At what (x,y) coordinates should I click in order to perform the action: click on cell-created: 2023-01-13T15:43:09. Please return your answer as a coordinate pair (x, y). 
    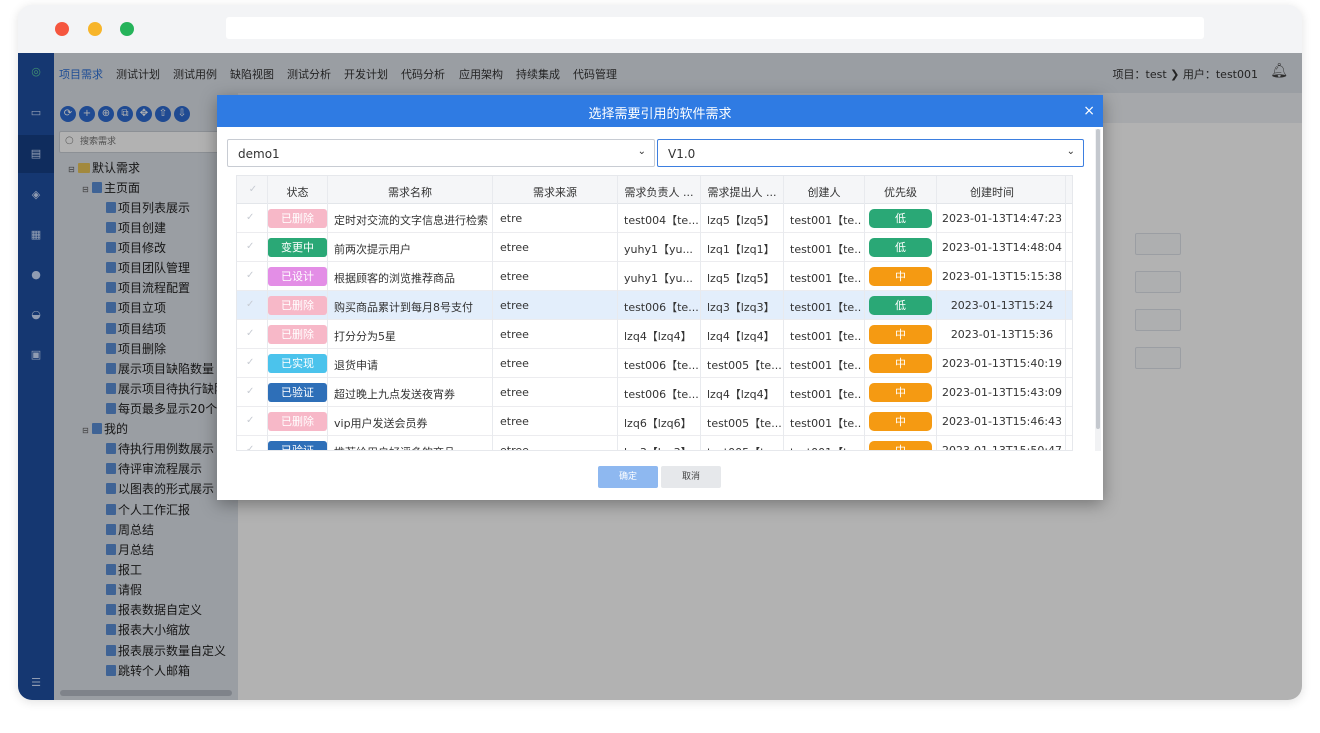
    Looking at the image, I should click on (1002, 392).